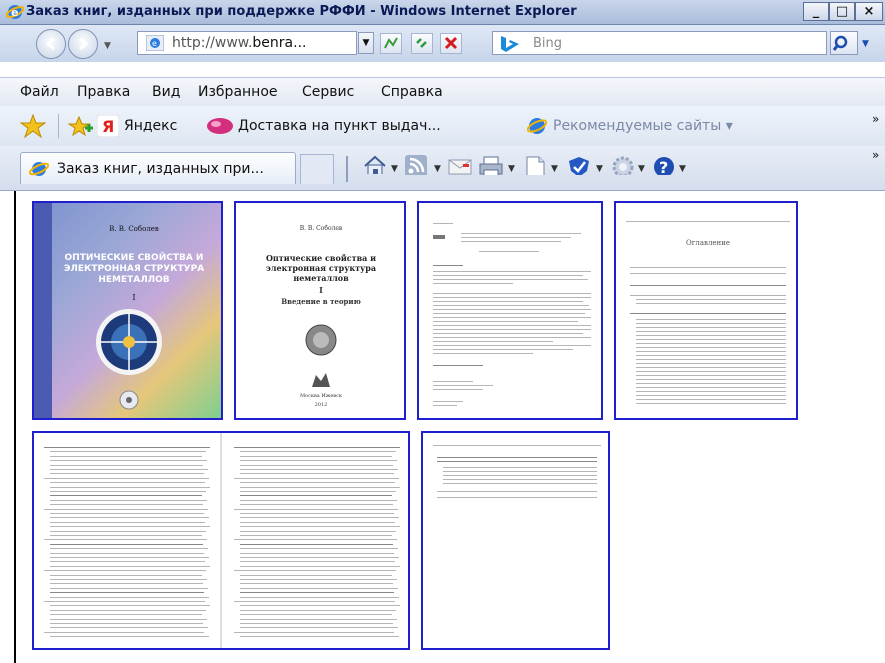  What do you see at coordinates (865, 44) in the screenshot?
I see `search-options-icon: ▼` at bounding box center [865, 44].